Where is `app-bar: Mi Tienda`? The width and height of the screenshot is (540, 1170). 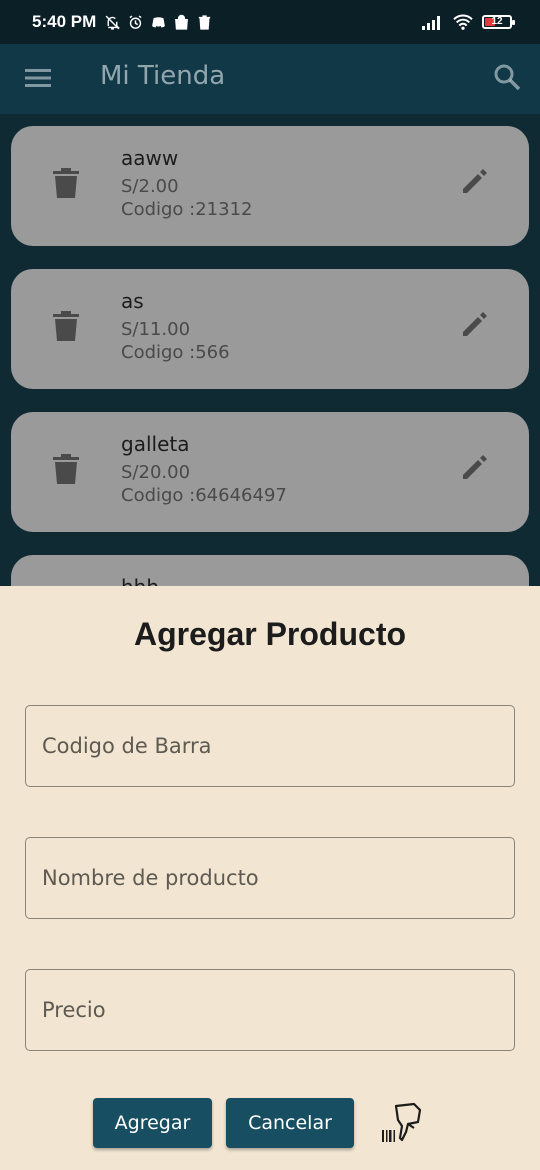
app-bar: Mi Tienda is located at coordinates (270, 79).